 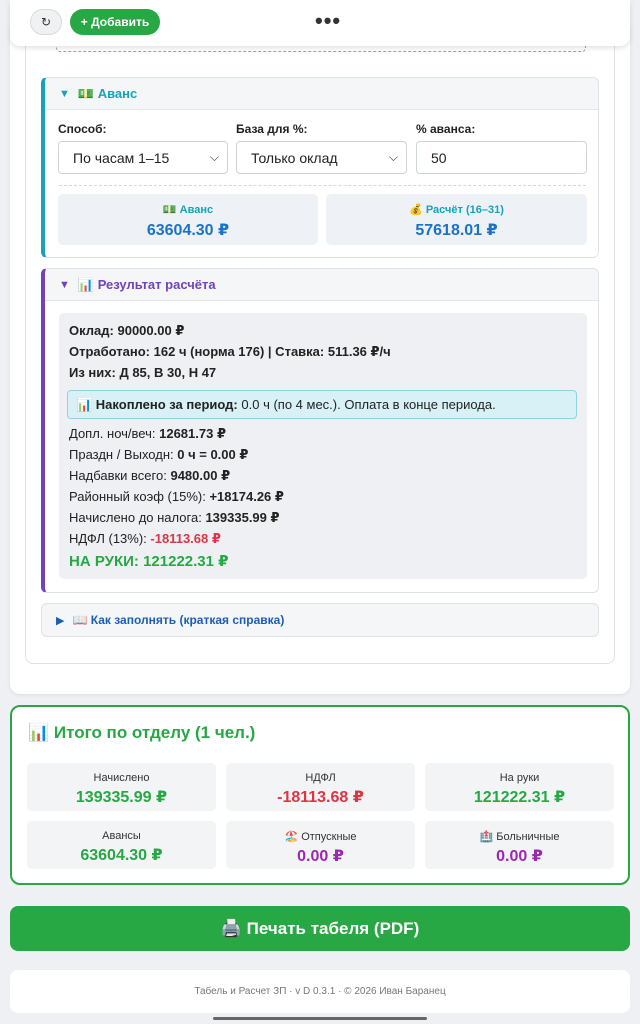 What do you see at coordinates (456, 219) in the screenshot?
I see `calc-stat: 💰 Расчёт (16–31) 57618.01 ₽` at bounding box center [456, 219].